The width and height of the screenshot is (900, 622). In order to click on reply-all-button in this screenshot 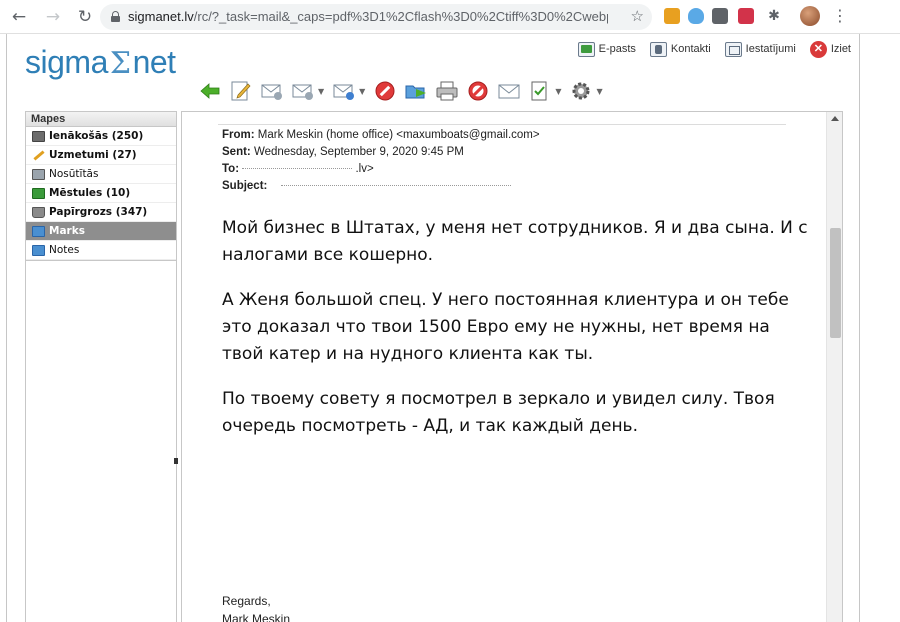, I will do `click(303, 91)`.